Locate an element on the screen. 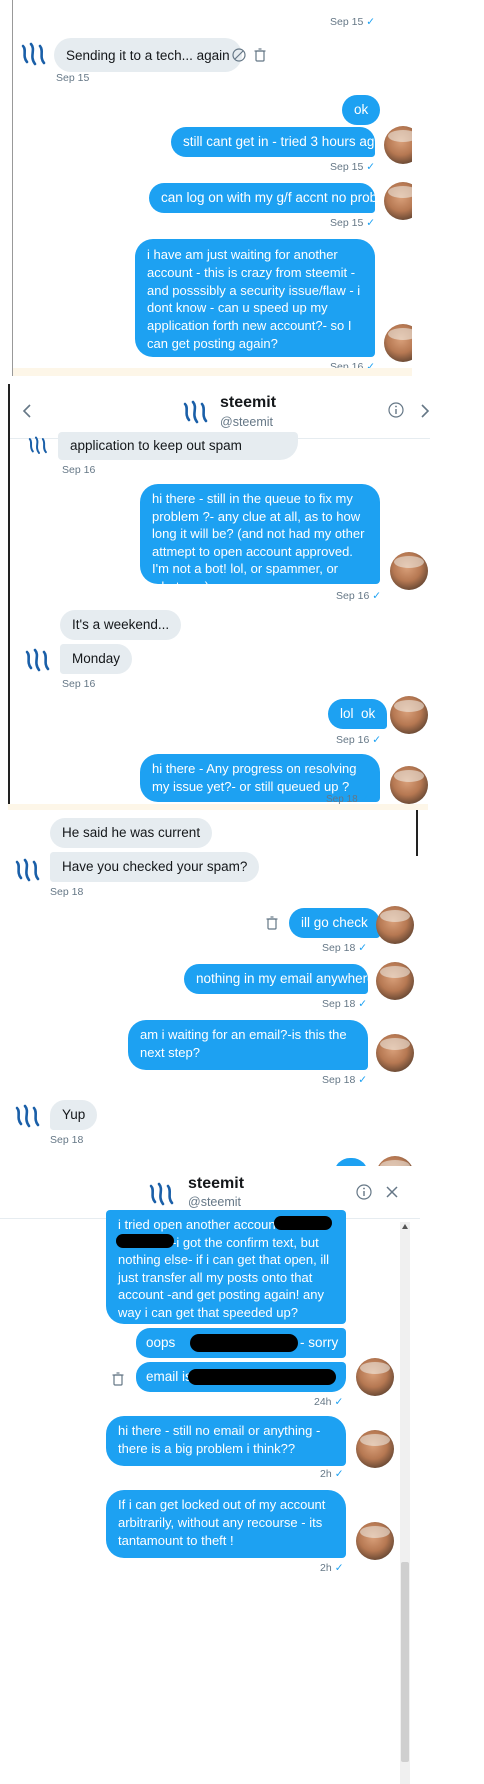 This screenshot has width=484, height=1784. outgoing-message: ill go check is located at coordinates (334, 923).